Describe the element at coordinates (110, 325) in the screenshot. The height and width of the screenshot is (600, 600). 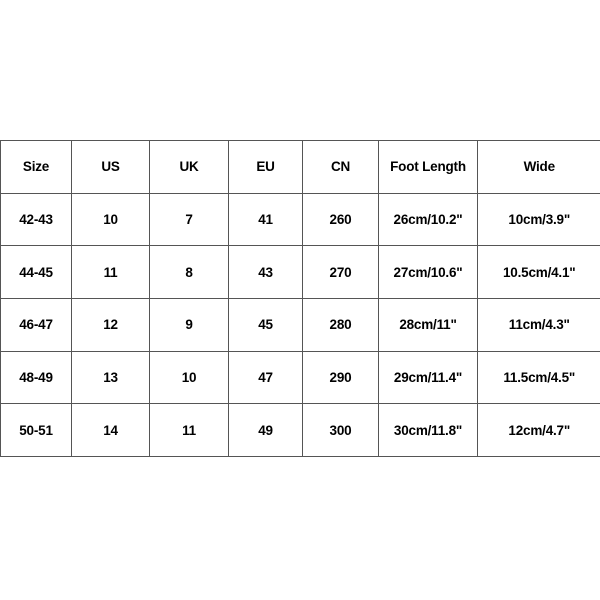
I see `cell-us: 12` at that location.